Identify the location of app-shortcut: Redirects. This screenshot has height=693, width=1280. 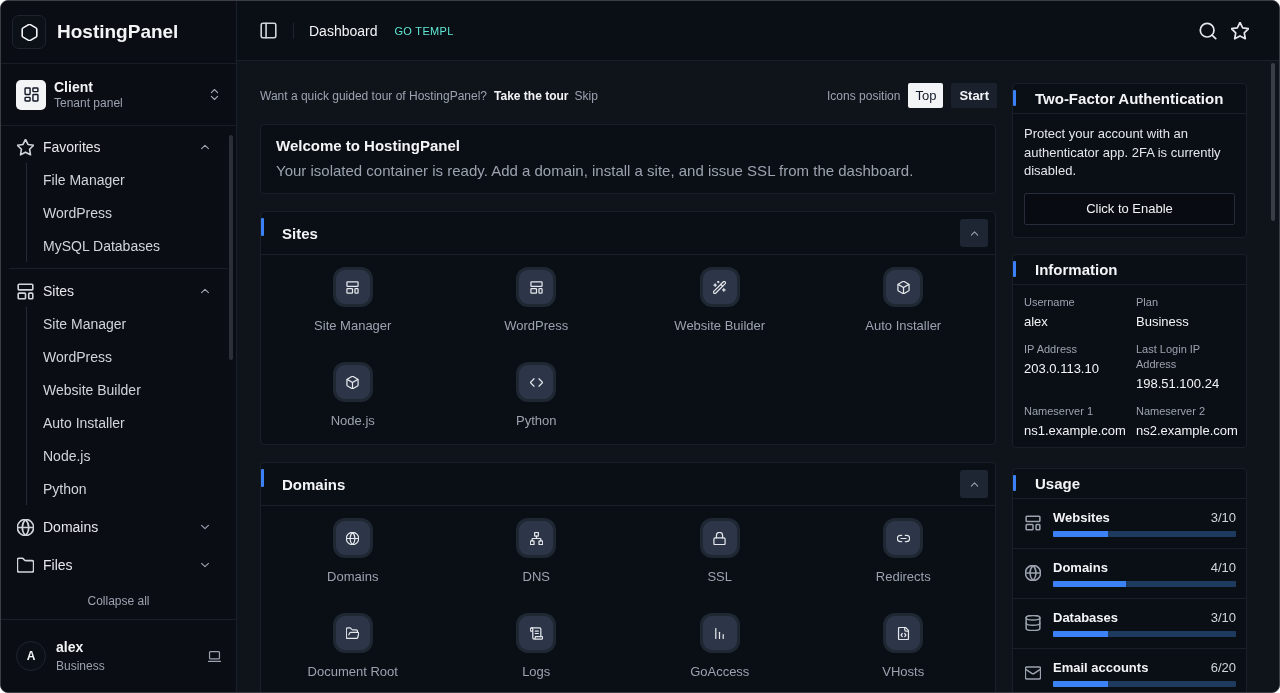
(903, 551).